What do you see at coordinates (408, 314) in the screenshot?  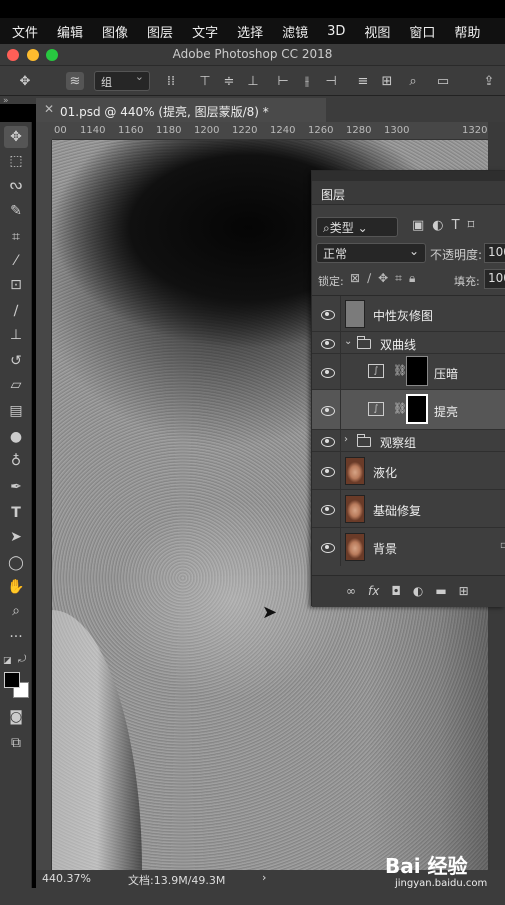 I see `layer-row: 中性灰修图` at bounding box center [408, 314].